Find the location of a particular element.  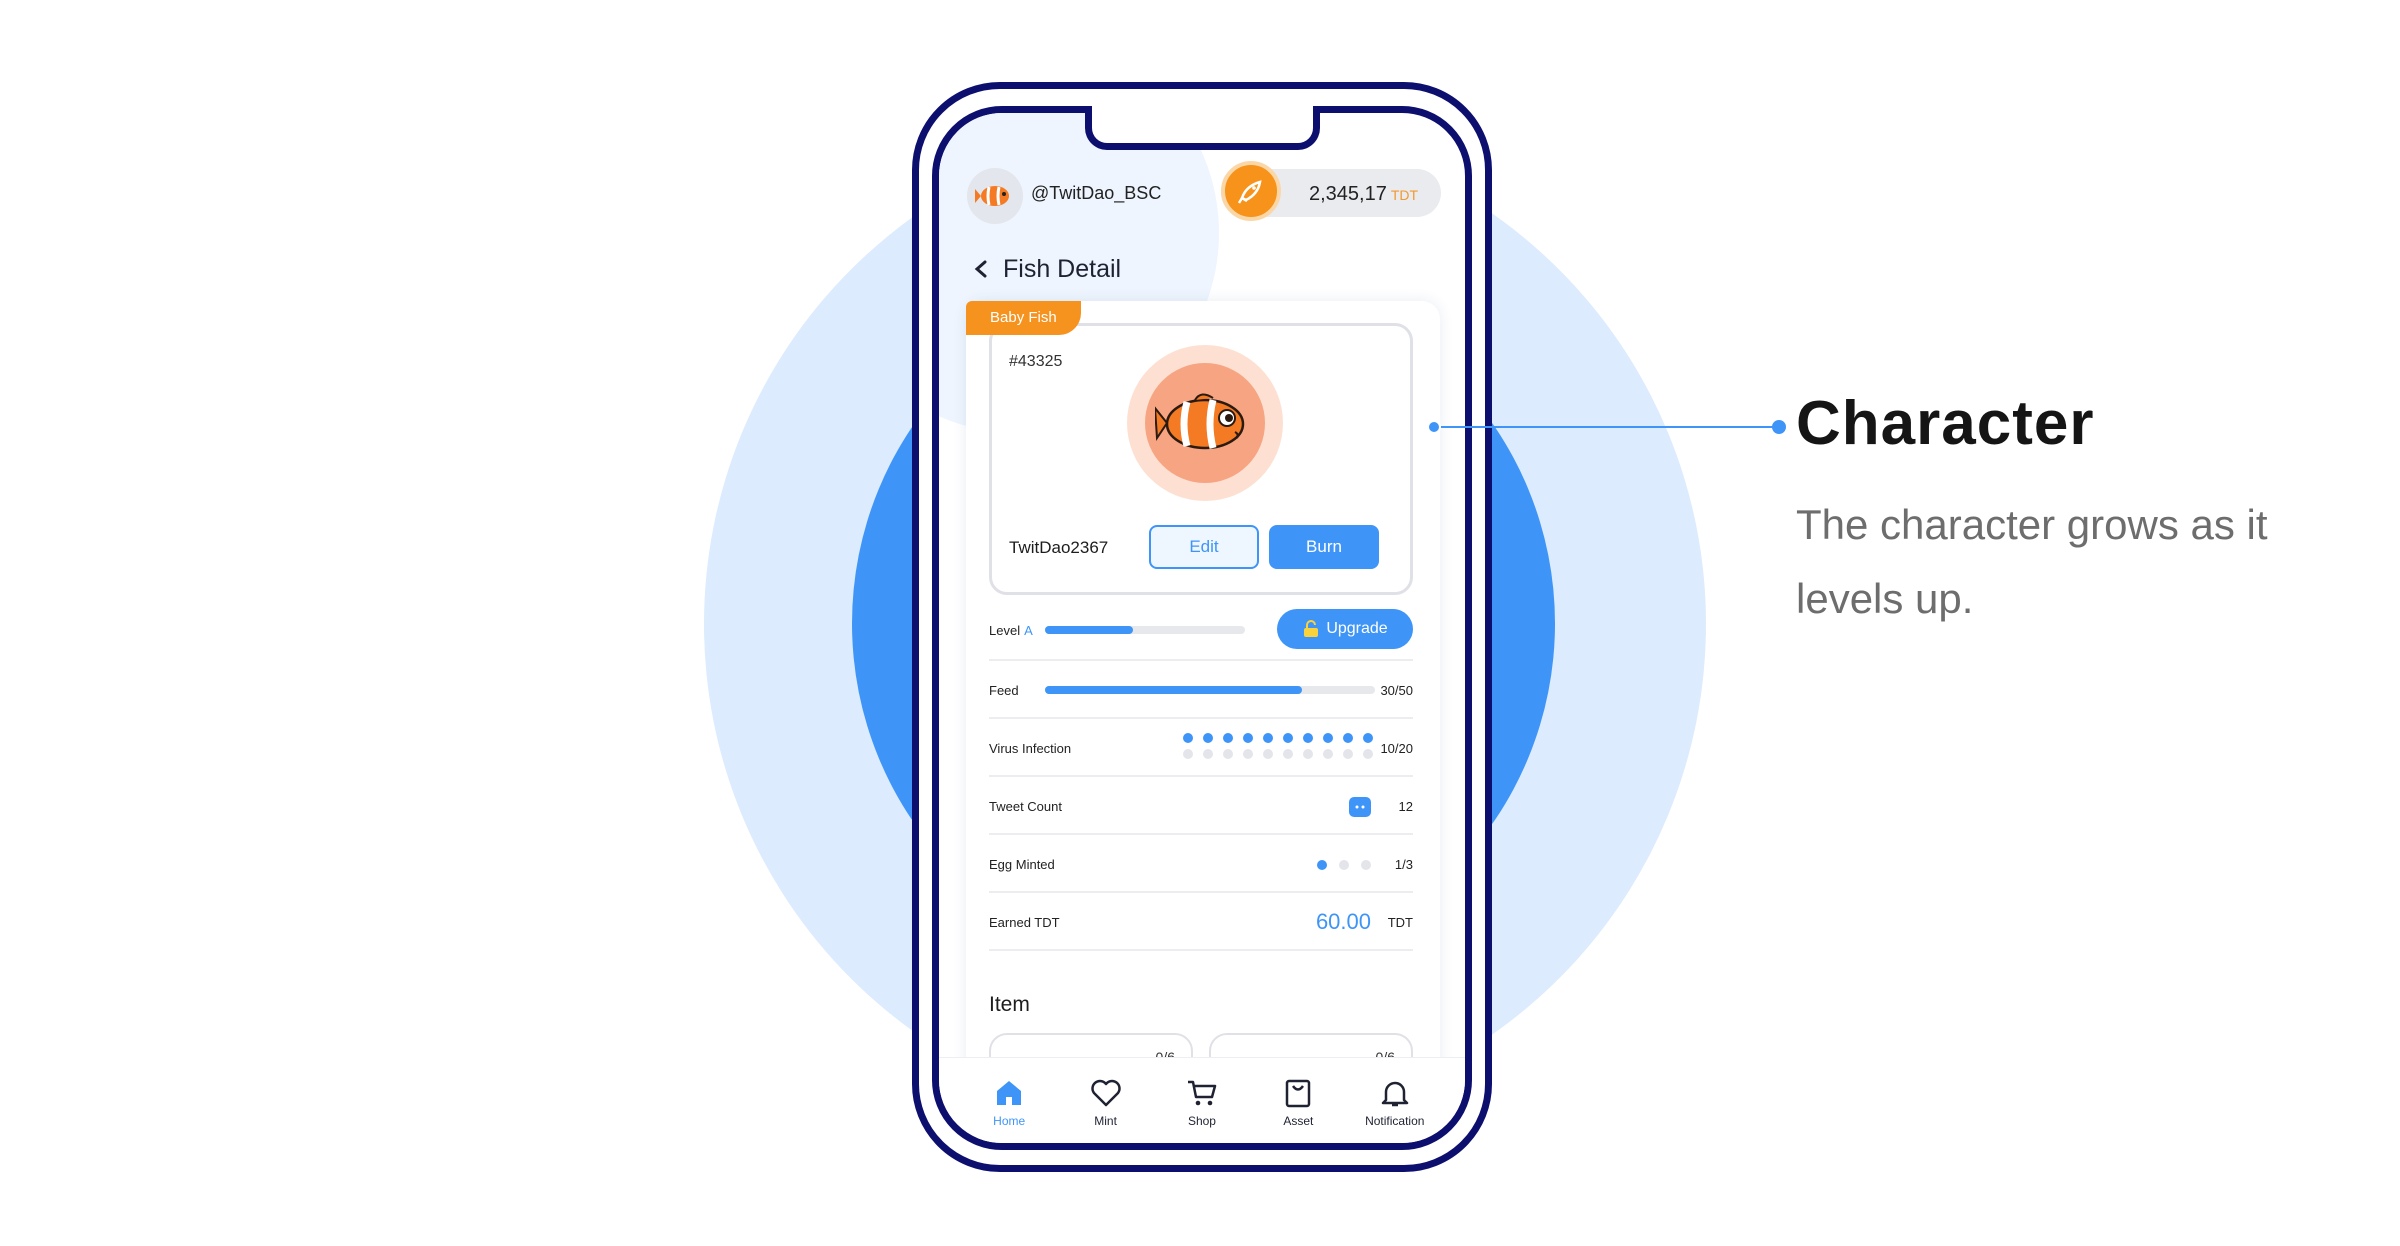

egg-minted-value: 1/3 is located at coordinates (1403, 864).